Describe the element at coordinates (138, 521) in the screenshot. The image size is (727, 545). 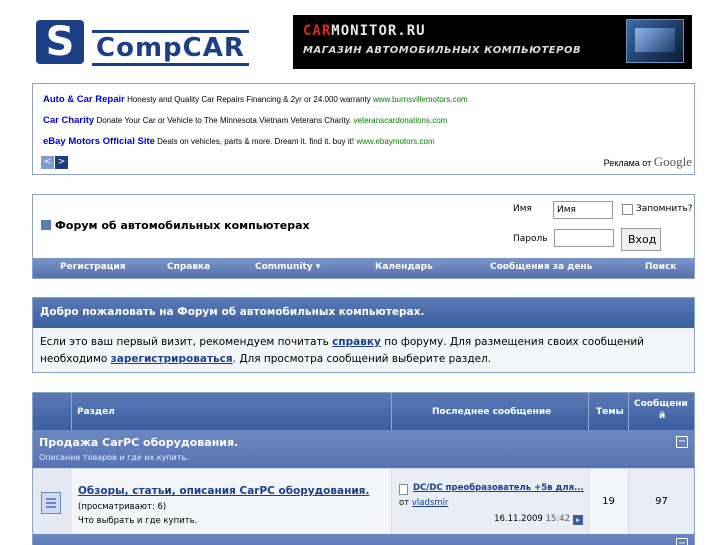
I see `subforum-desc: Что выбрать и где купить.` at that location.